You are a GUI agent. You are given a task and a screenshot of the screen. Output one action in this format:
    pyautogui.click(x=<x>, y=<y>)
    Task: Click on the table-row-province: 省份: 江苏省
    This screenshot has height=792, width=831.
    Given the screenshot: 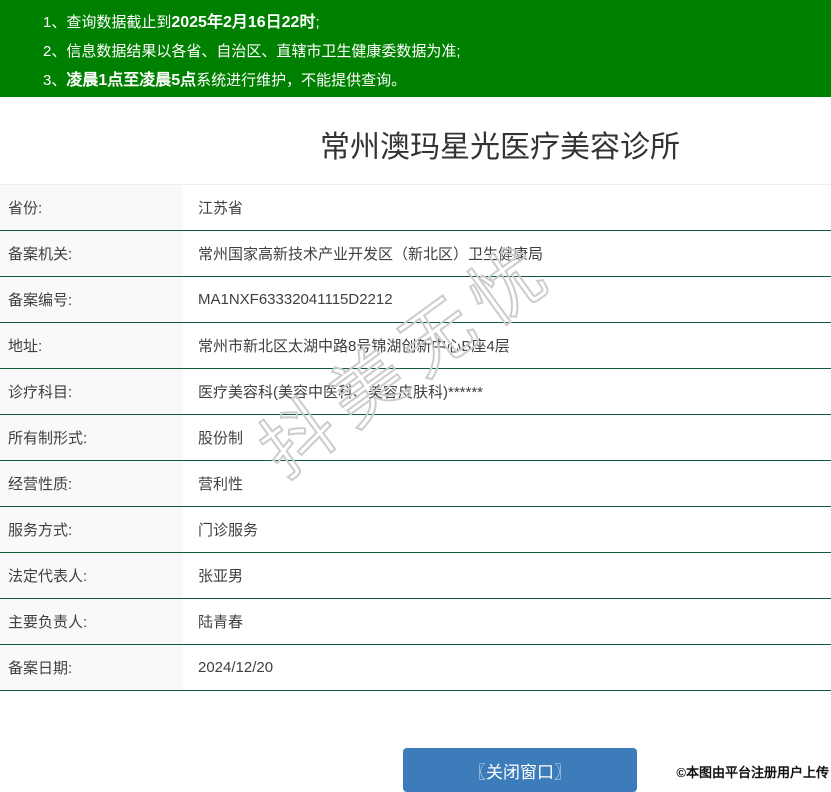 What is the action you would take?
    pyautogui.click(x=415, y=208)
    